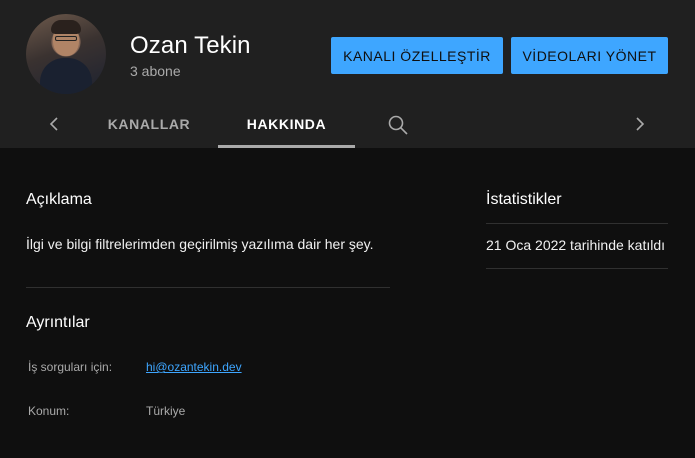  I want to click on tab-channels: KANALLAR, so click(149, 124).